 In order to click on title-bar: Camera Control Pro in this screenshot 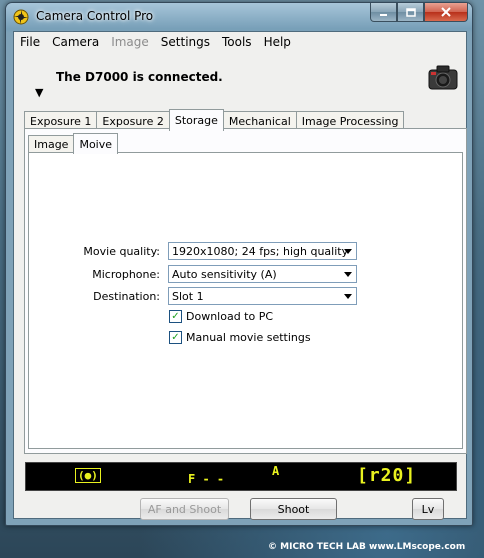, I will do `click(239, 17)`.